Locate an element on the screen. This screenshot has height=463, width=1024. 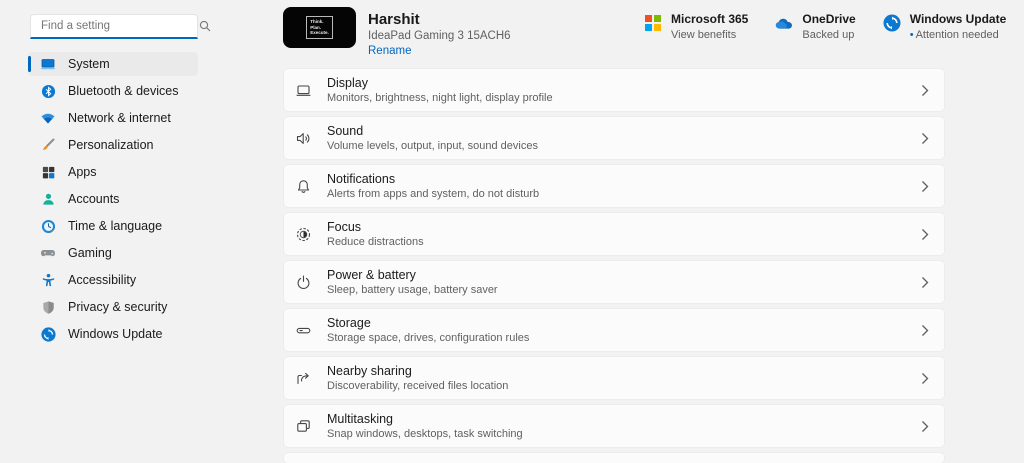
search-input is located at coordinates (115, 26).